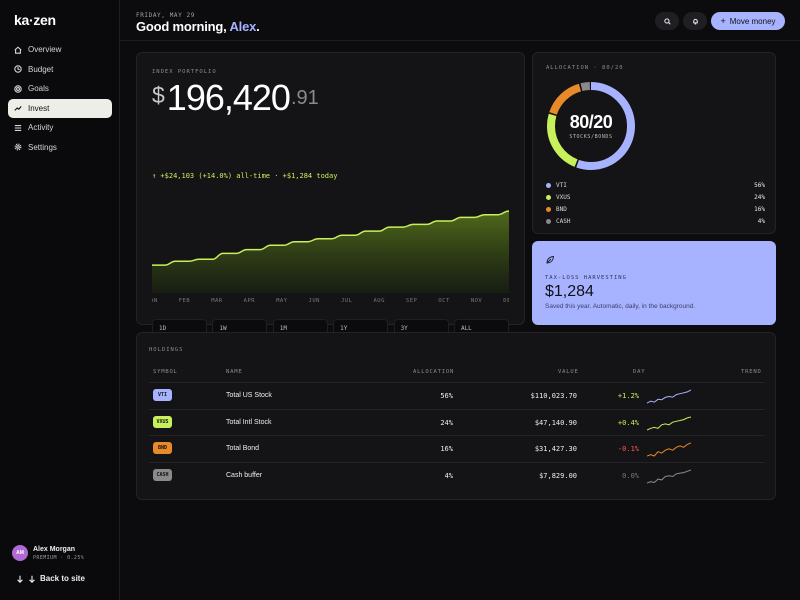  I want to click on holding-allocation: 56%, so click(446, 396).